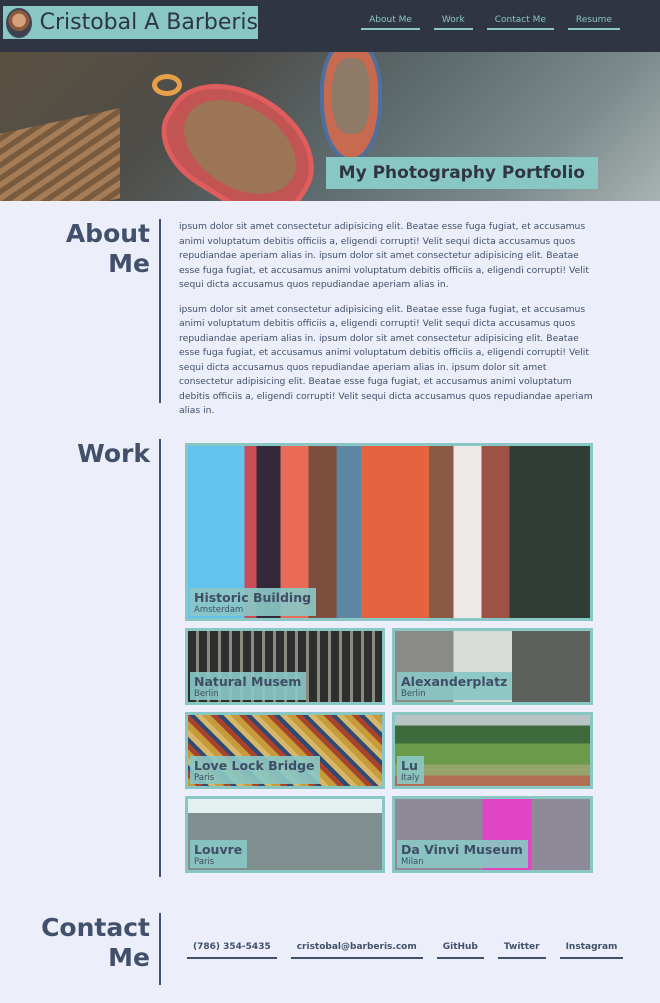 The height and width of the screenshot is (1003, 660). Describe the element at coordinates (167, 85) in the screenshot. I see `life-ring-image` at that location.